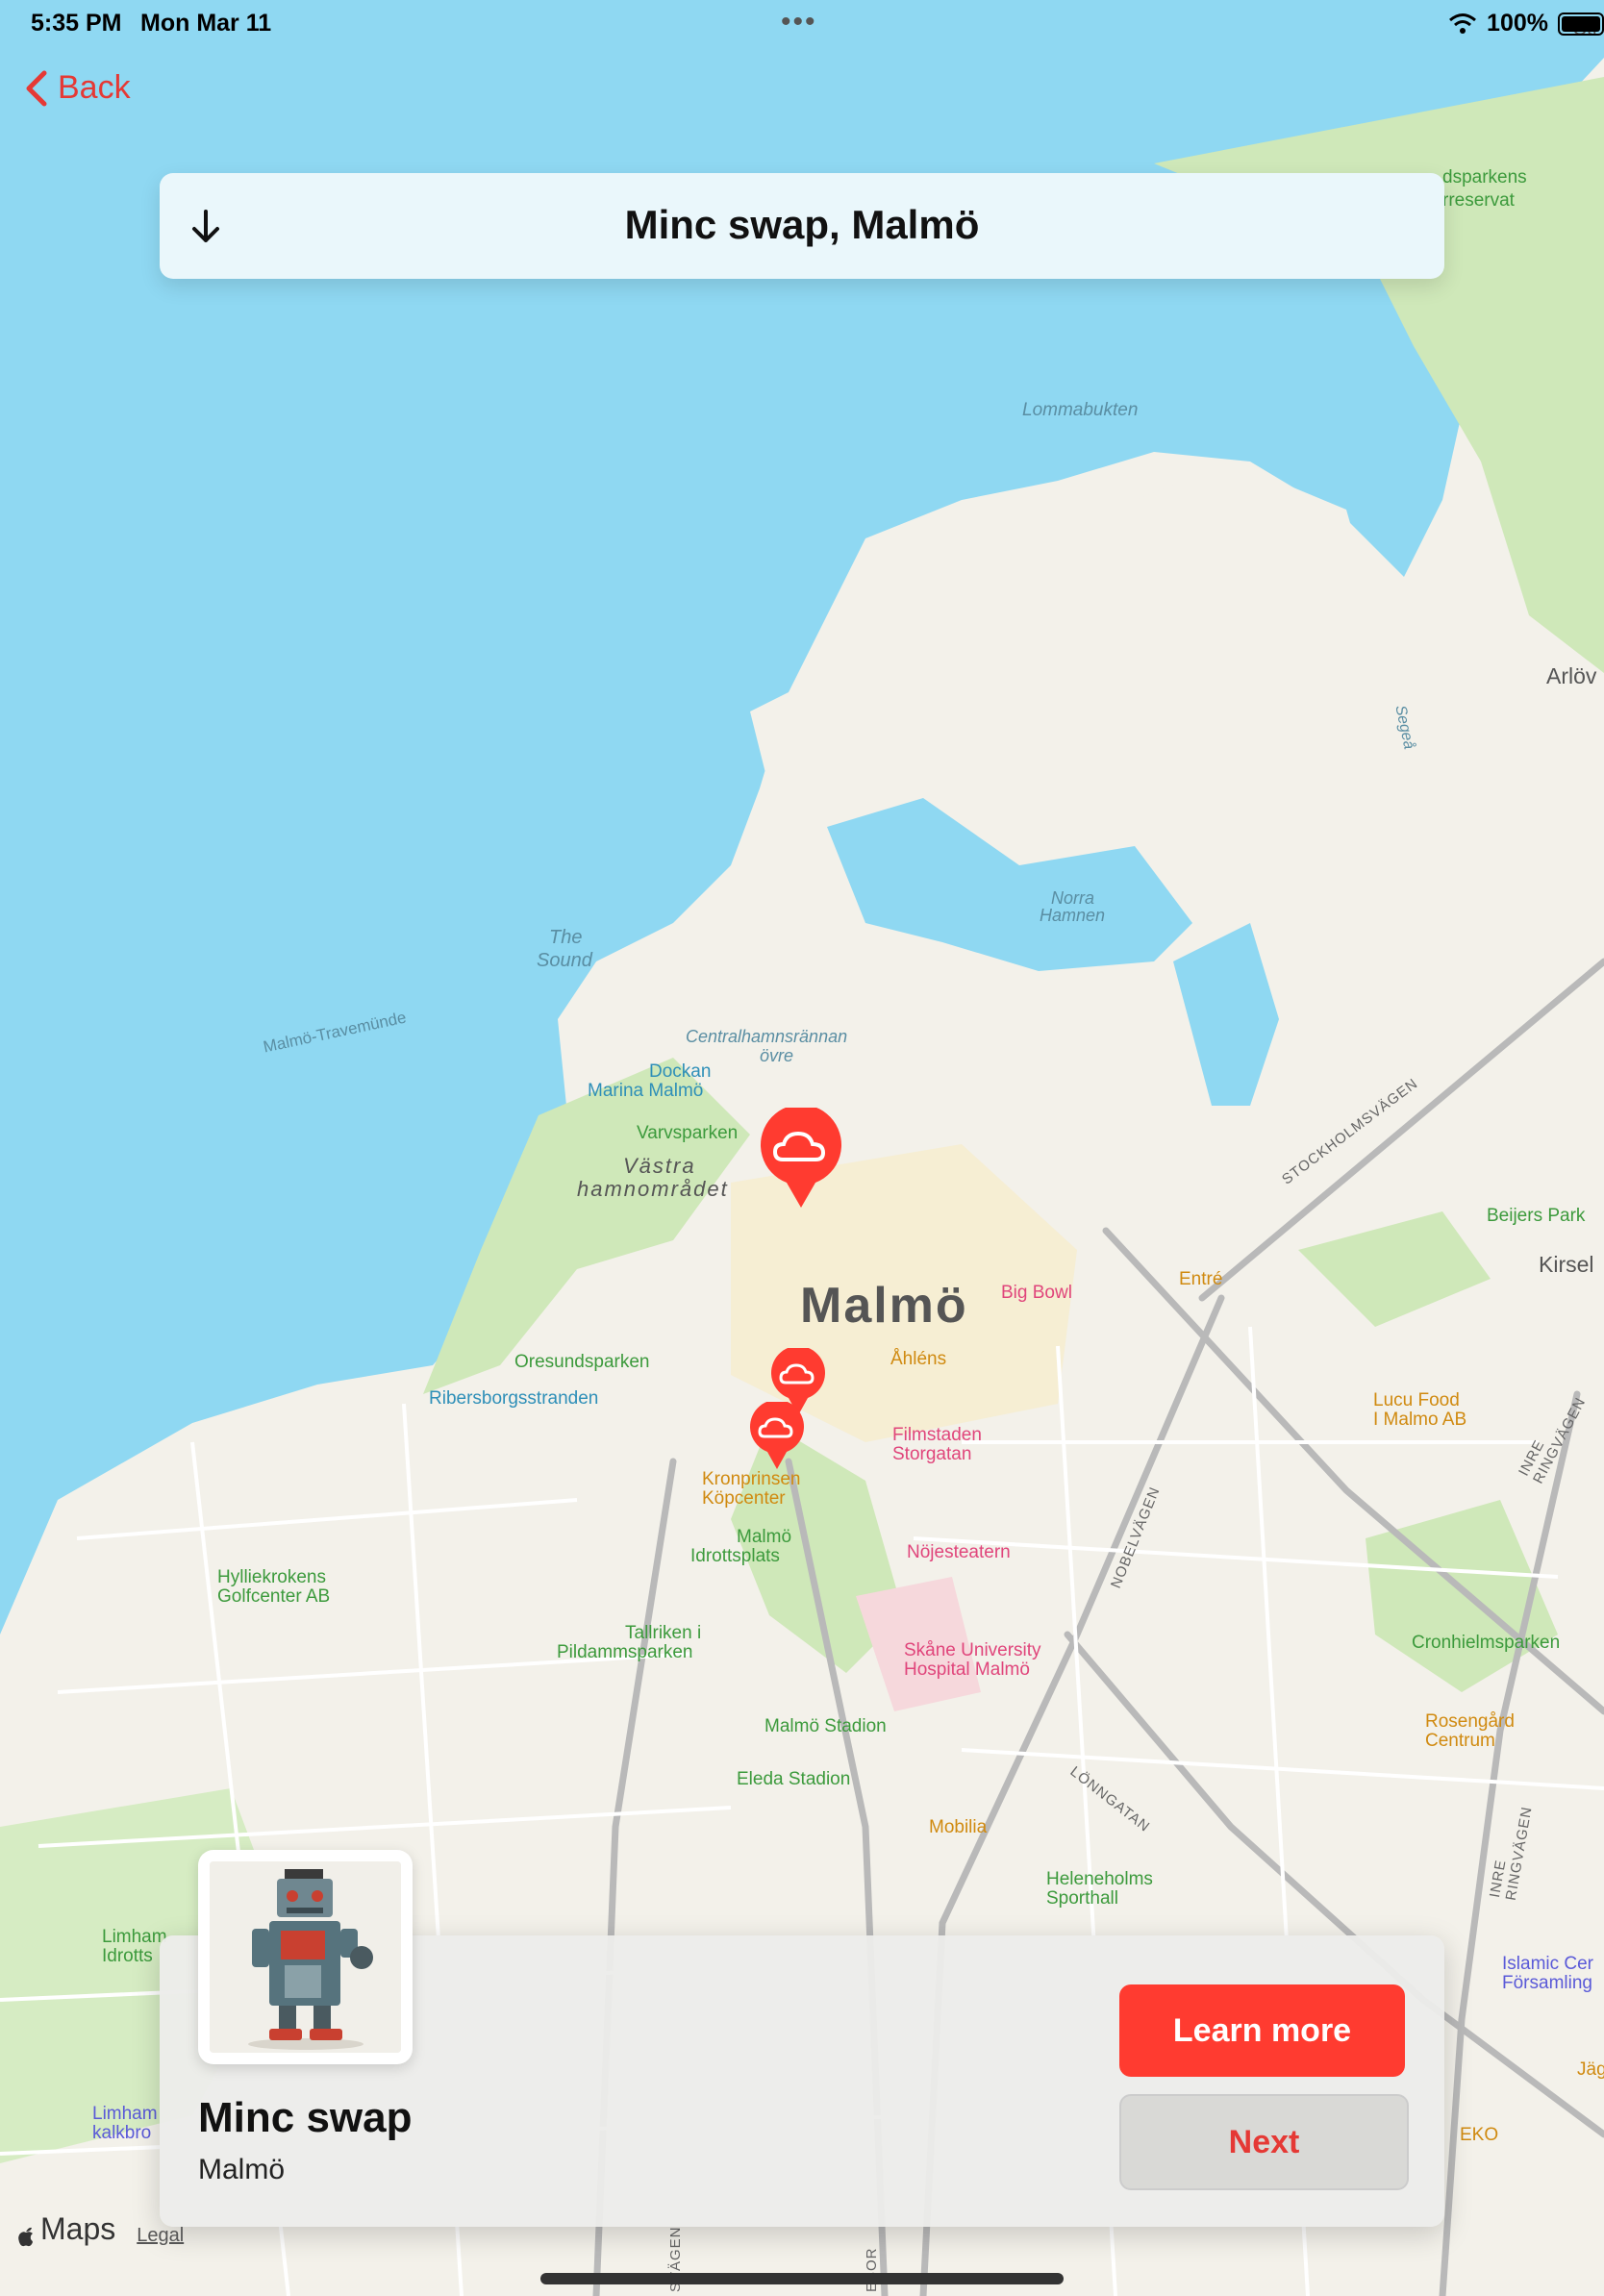 The width and height of the screenshot is (1604, 2296). What do you see at coordinates (1460, 1741) in the screenshot?
I see `poi-label: Centrum` at bounding box center [1460, 1741].